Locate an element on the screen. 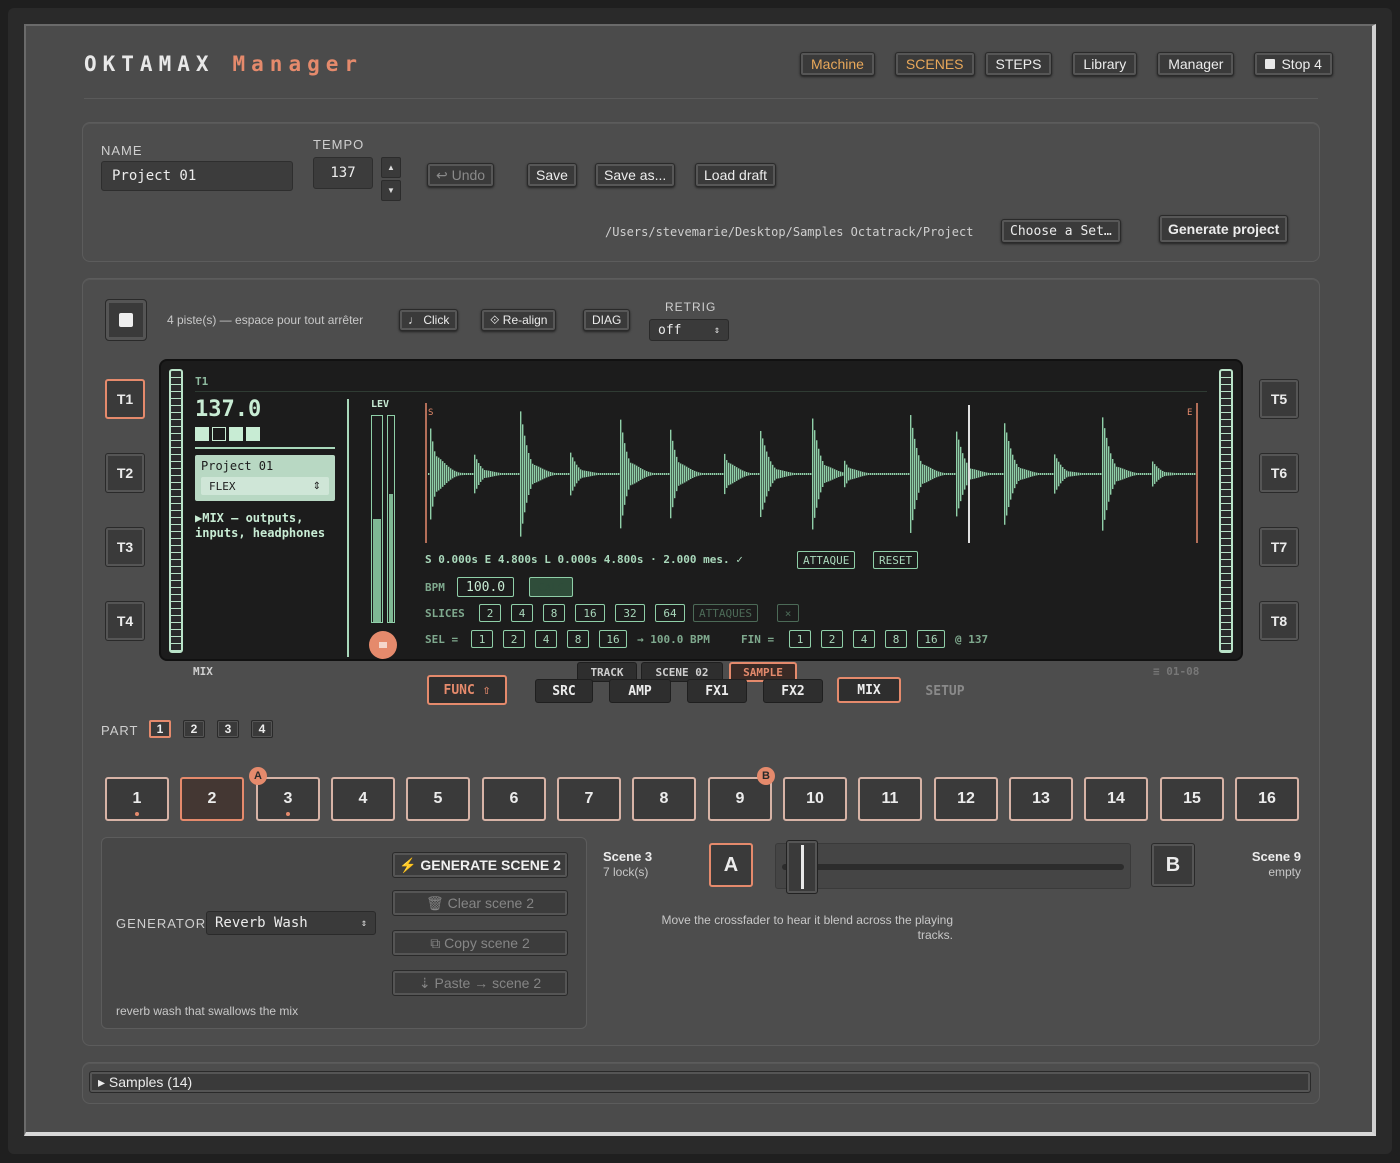  attaque-button: ATTAQUE is located at coordinates (826, 560).